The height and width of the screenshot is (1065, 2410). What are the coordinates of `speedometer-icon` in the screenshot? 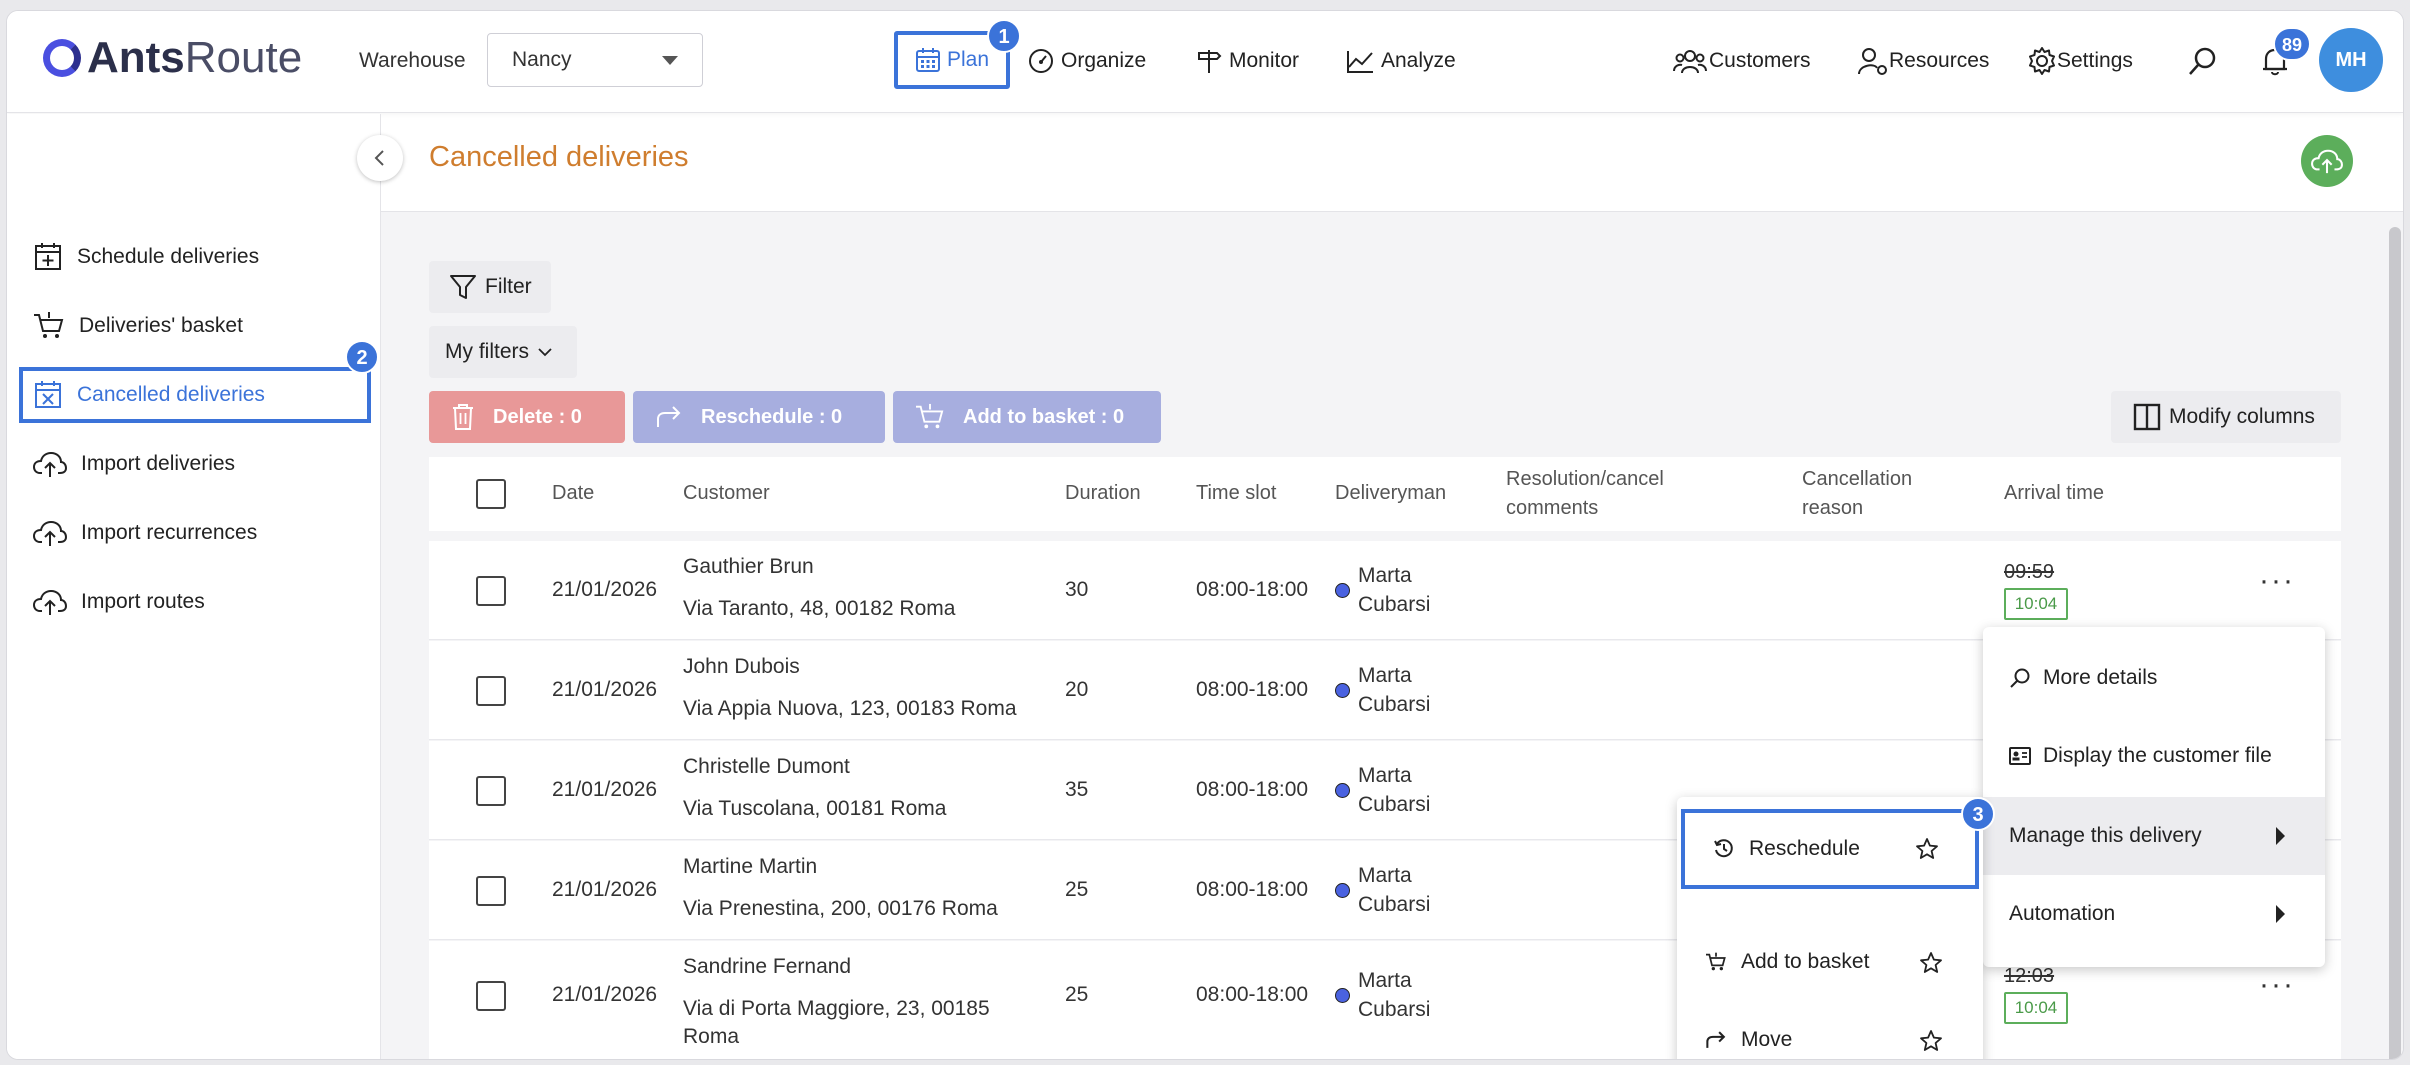 It's located at (1041, 61).